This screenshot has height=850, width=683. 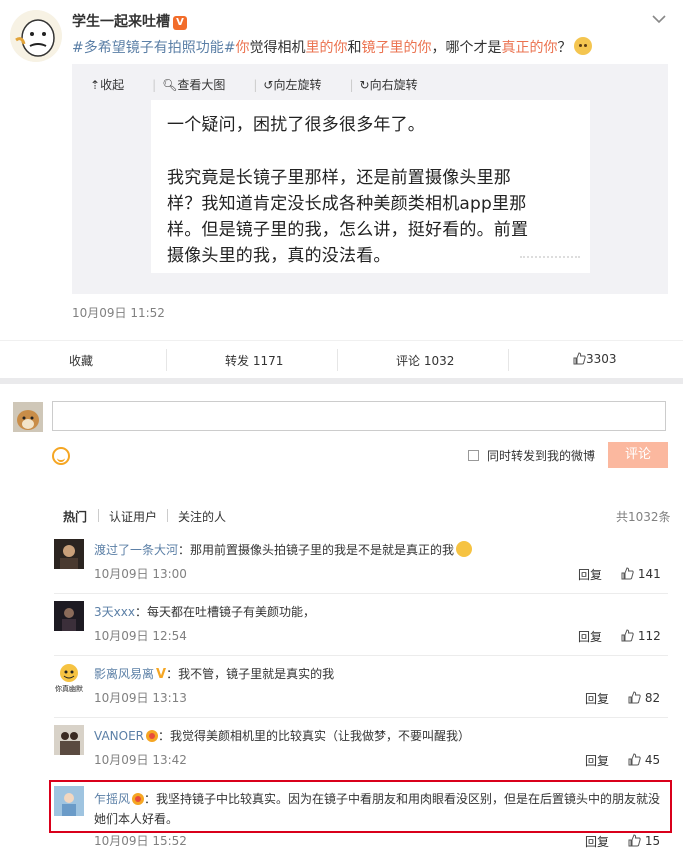 What do you see at coordinates (161, 674) in the screenshot?
I see `yellow-v-badge-icon: V` at bounding box center [161, 674].